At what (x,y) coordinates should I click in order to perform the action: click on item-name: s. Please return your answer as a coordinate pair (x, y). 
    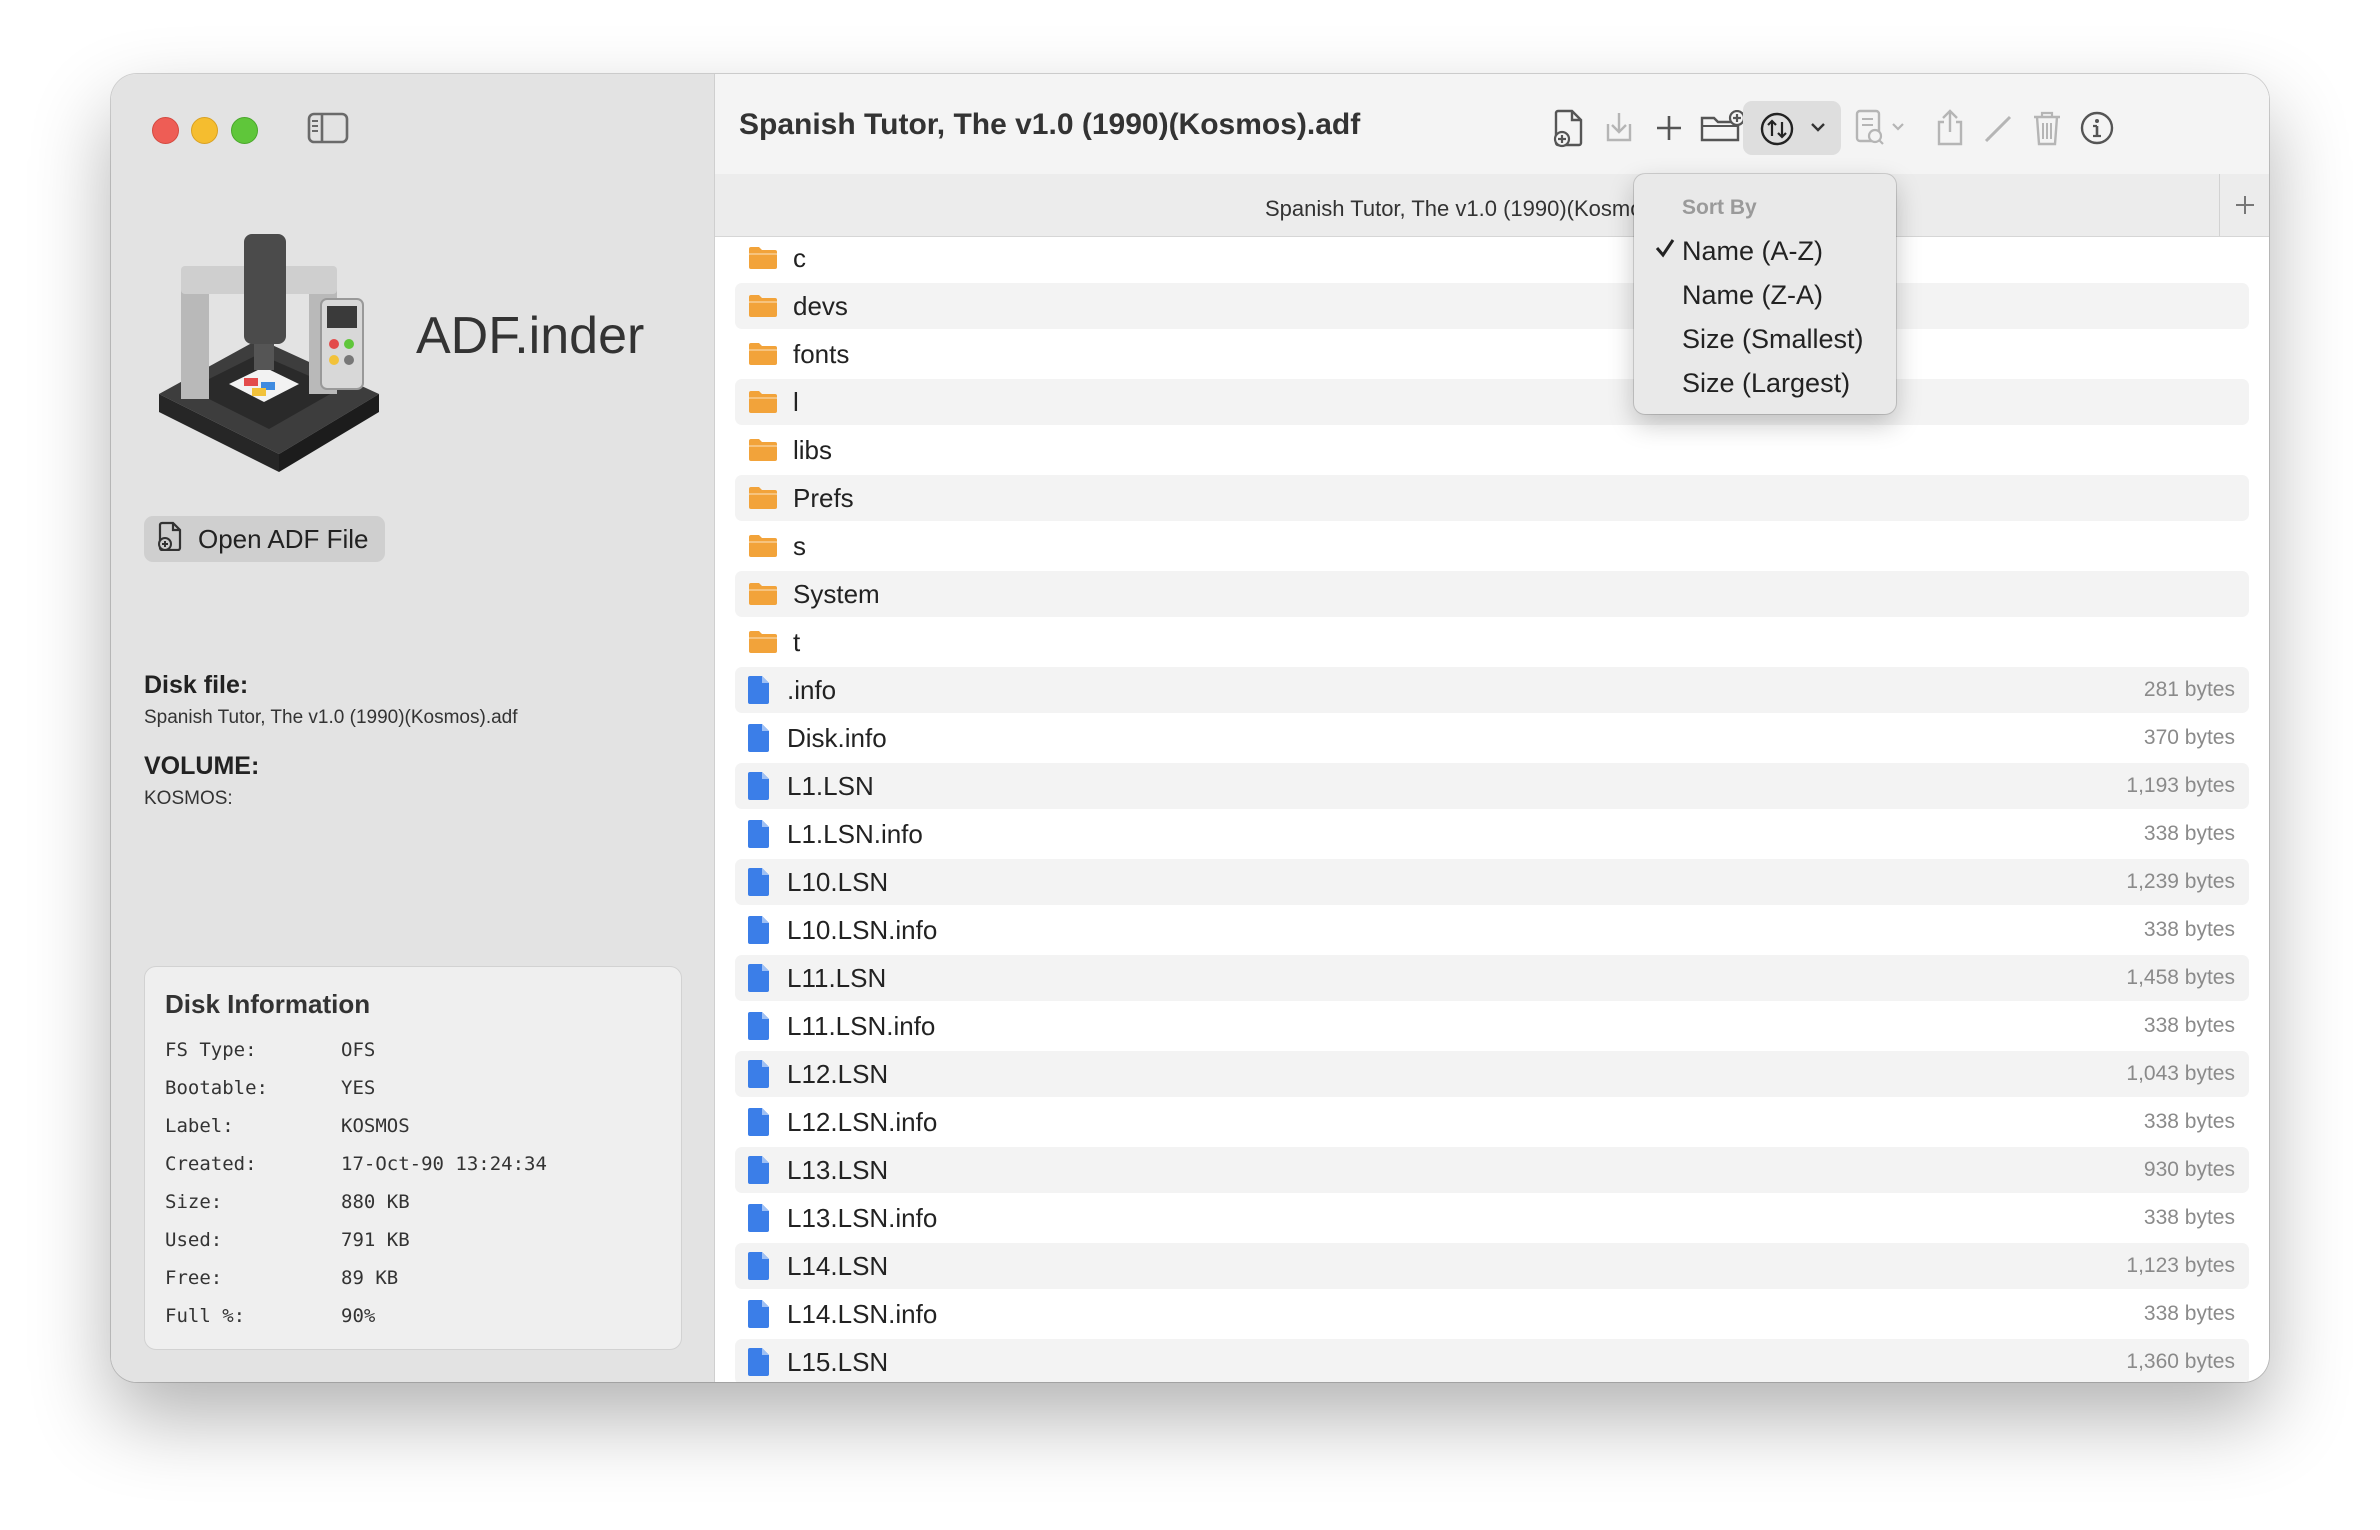
    Looking at the image, I should click on (799, 545).